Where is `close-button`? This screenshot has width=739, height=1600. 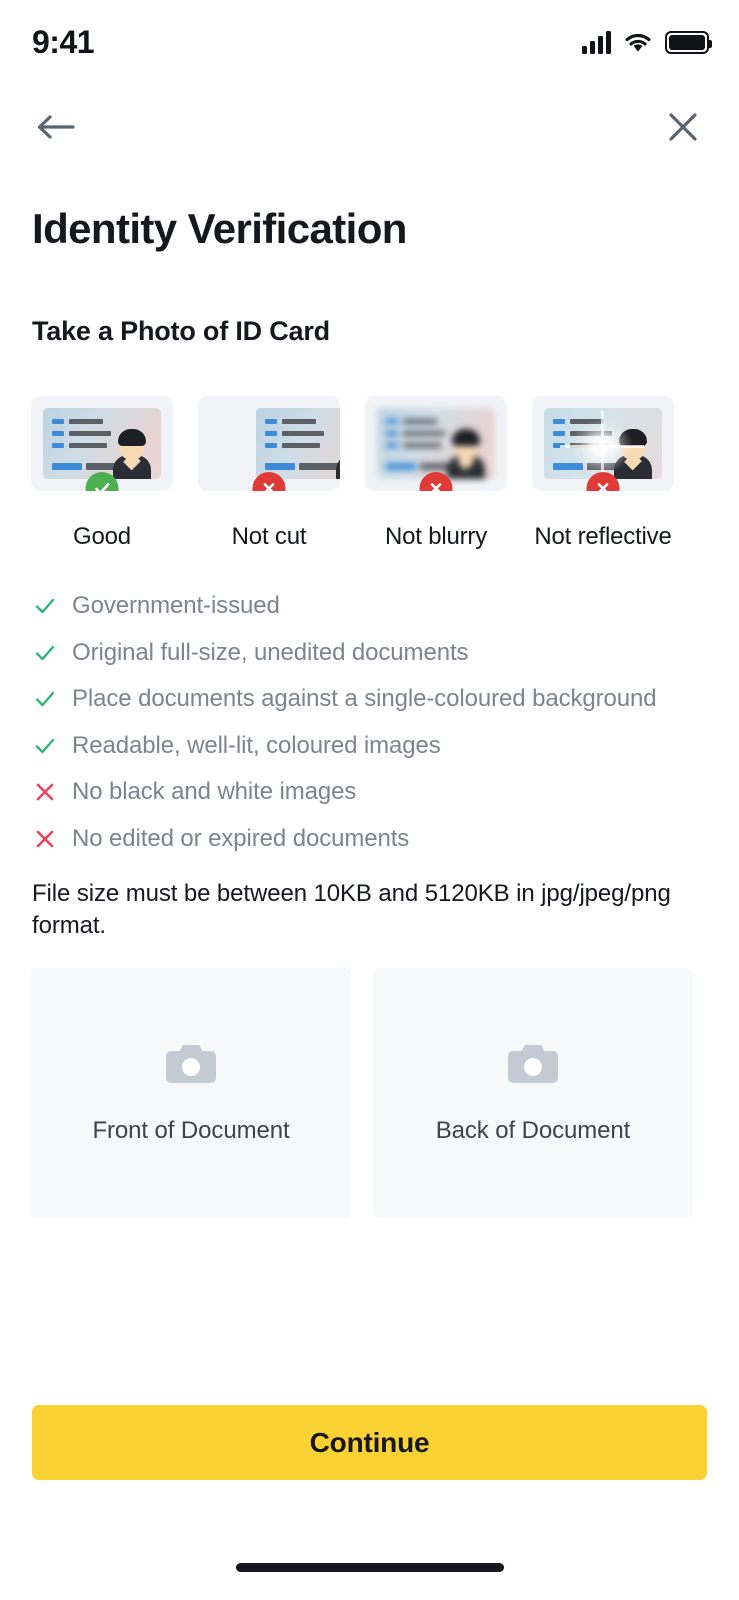 close-button is located at coordinates (683, 127).